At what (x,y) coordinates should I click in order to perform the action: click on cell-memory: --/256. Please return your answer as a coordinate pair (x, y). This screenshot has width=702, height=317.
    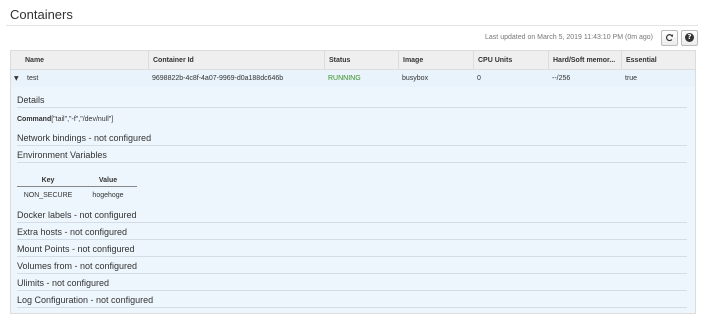
    Looking at the image, I should click on (561, 78).